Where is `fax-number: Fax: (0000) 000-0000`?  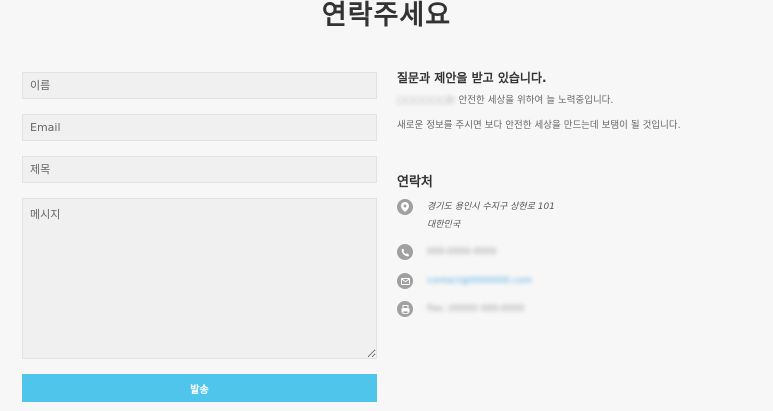
fax-number: Fax: (0000) 000-0000 is located at coordinates (476, 309).